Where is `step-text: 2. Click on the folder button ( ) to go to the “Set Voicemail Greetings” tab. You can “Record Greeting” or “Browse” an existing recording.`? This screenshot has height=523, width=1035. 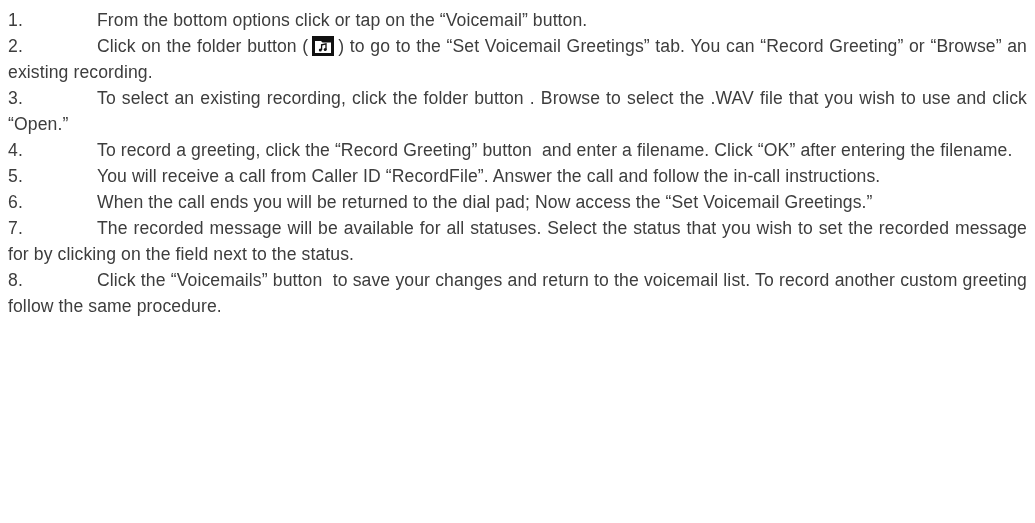
step-text: 2. Click on the folder button ( ) to go to the “Set Voicemail Greetings” tab. You can “Record Greeting” or “Browse” an existing recording. is located at coordinates (517, 59).